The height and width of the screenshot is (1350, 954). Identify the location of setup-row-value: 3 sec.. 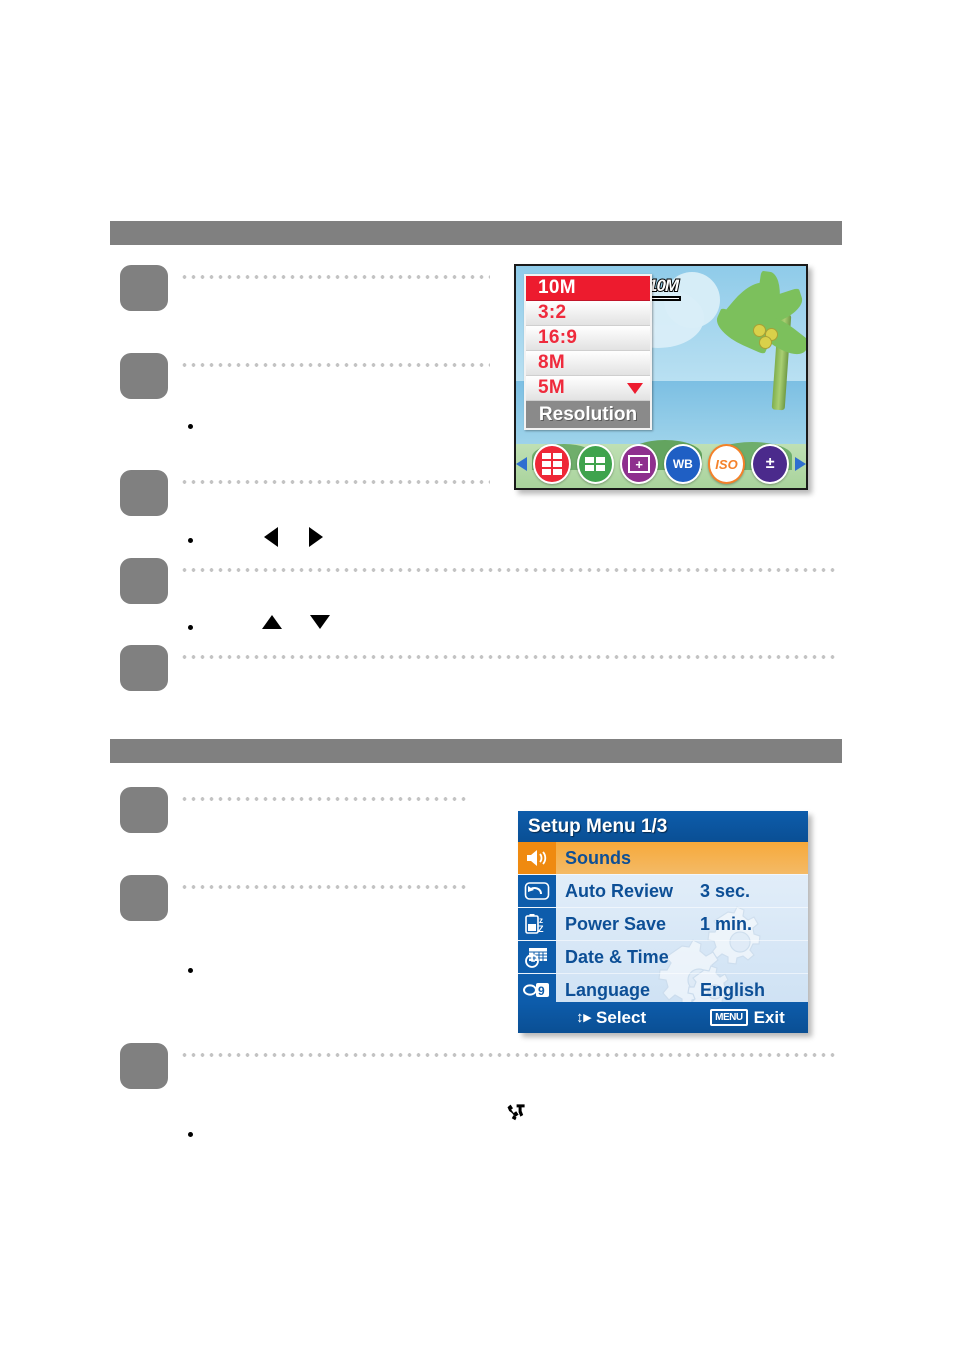
(725, 890).